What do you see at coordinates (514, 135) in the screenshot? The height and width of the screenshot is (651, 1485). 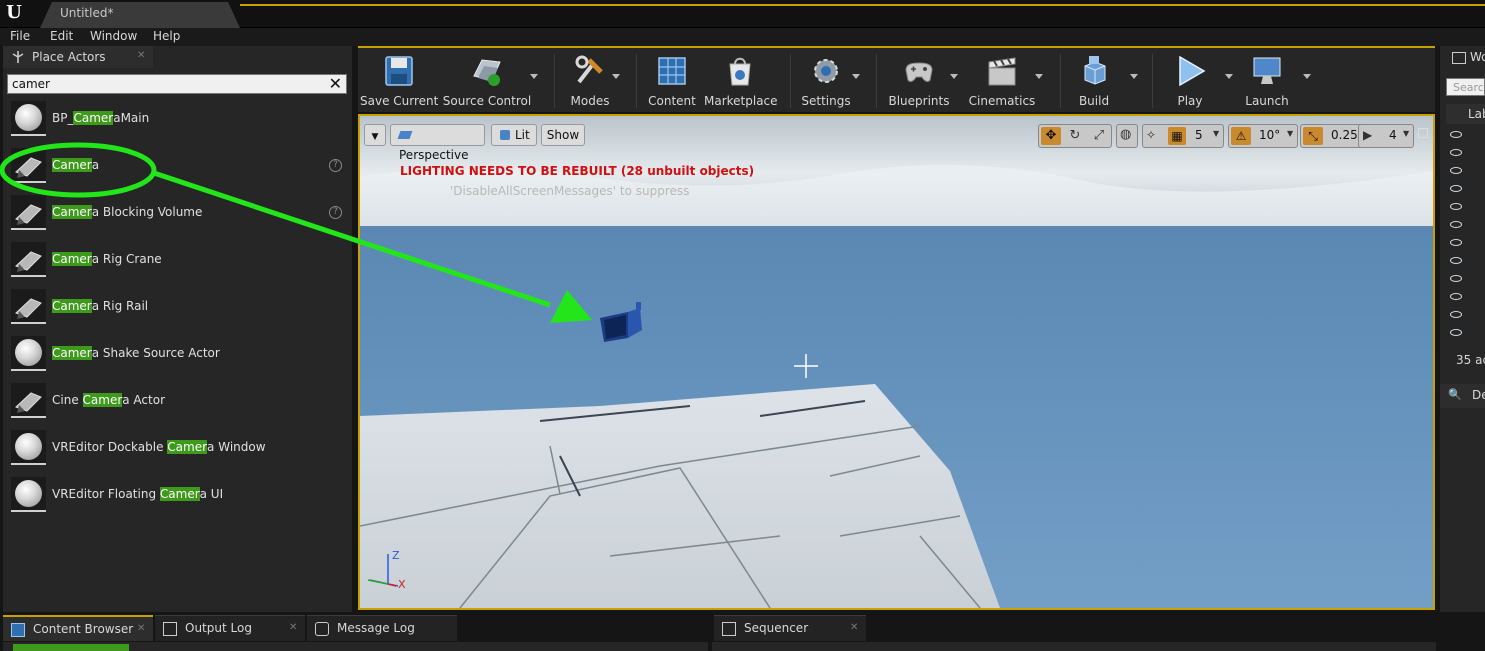 I see `view-mode-lit-button: Lit` at bounding box center [514, 135].